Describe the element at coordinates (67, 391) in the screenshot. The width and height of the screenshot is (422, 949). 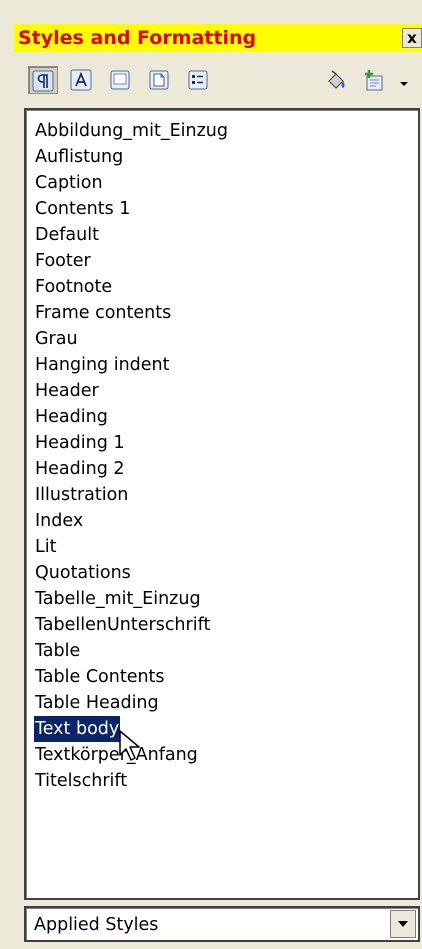
I see `list-item: Header` at that location.